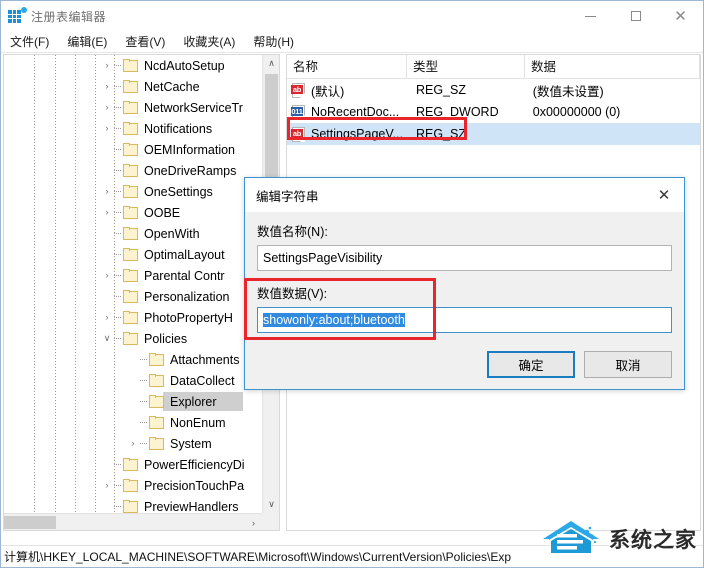 The width and height of the screenshot is (704, 568). I want to click on tree-item-netcache: › NetCache, so click(133, 86).